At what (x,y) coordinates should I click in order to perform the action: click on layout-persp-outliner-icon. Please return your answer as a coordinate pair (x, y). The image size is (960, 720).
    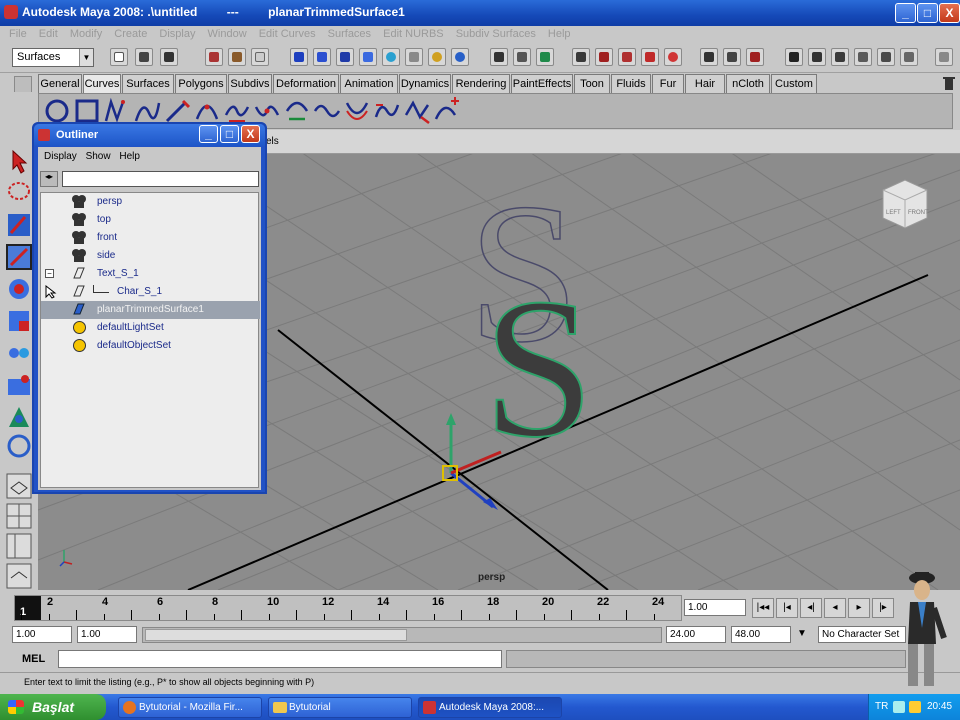
    Looking at the image, I should click on (19, 546).